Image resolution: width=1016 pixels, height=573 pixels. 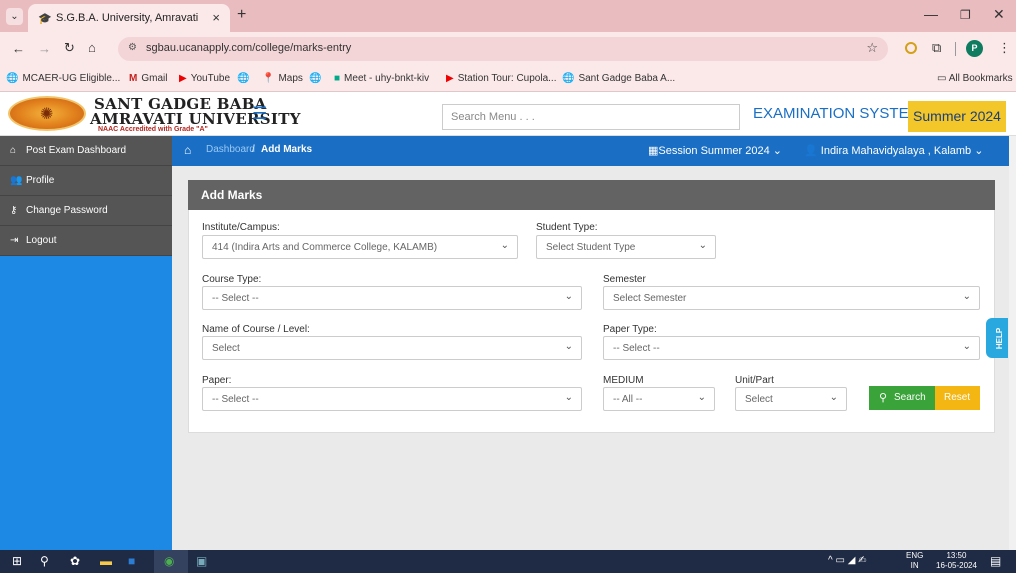 What do you see at coordinates (69, 48) in the screenshot?
I see `reload-icon: ↻` at bounding box center [69, 48].